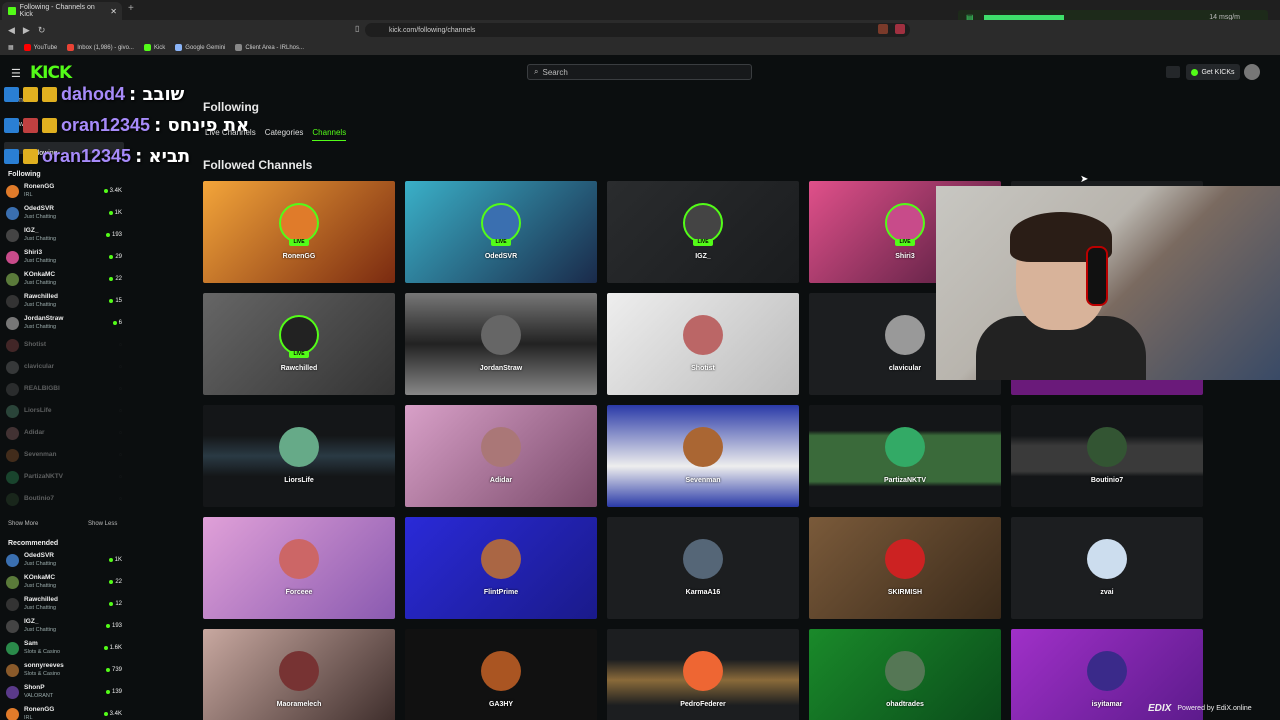  Describe the element at coordinates (64, 499) in the screenshot. I see `sidebar-following-item: Boutinio7 ◌` at that location.